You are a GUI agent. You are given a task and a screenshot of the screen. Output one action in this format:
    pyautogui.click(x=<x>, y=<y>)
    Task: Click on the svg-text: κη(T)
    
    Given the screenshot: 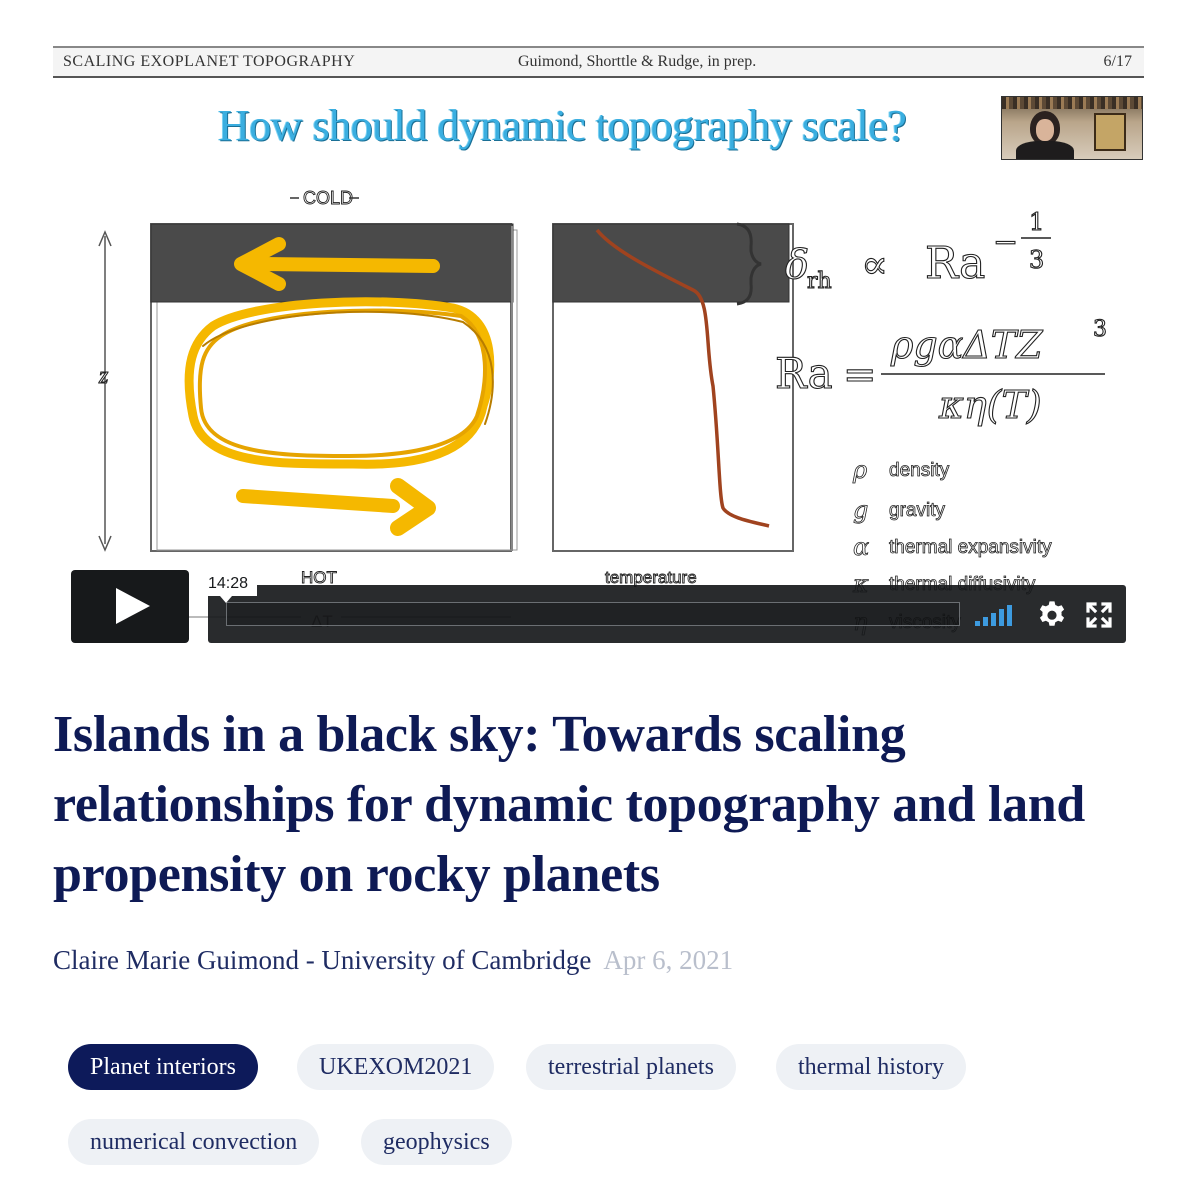 What is the action you would take?
    pyautogui.click(x=990, y=405)
    